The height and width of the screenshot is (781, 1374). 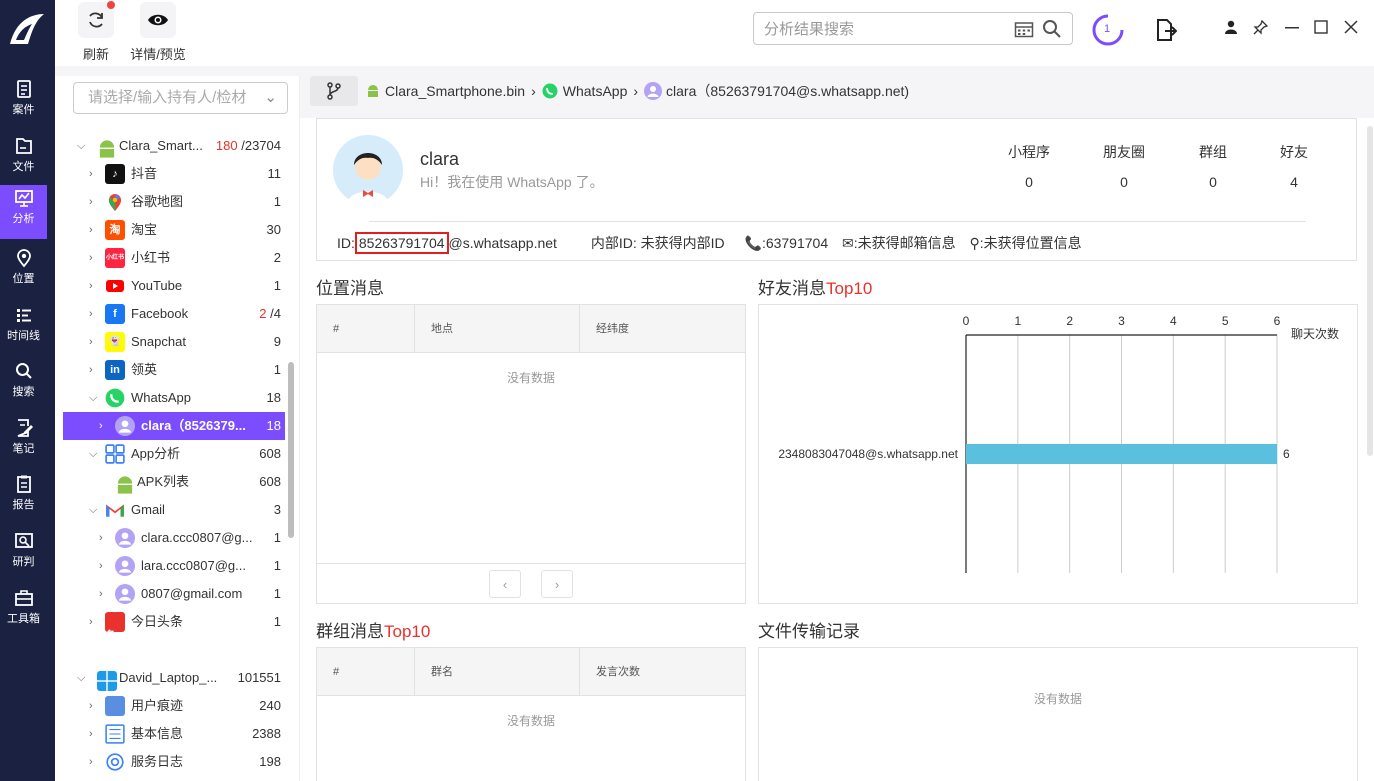 What do you see at coordinates (174, 538) in the screenshot?
I see `tree-node: › clara.ccc0807@g... 1` at bounding box center [174, 538].